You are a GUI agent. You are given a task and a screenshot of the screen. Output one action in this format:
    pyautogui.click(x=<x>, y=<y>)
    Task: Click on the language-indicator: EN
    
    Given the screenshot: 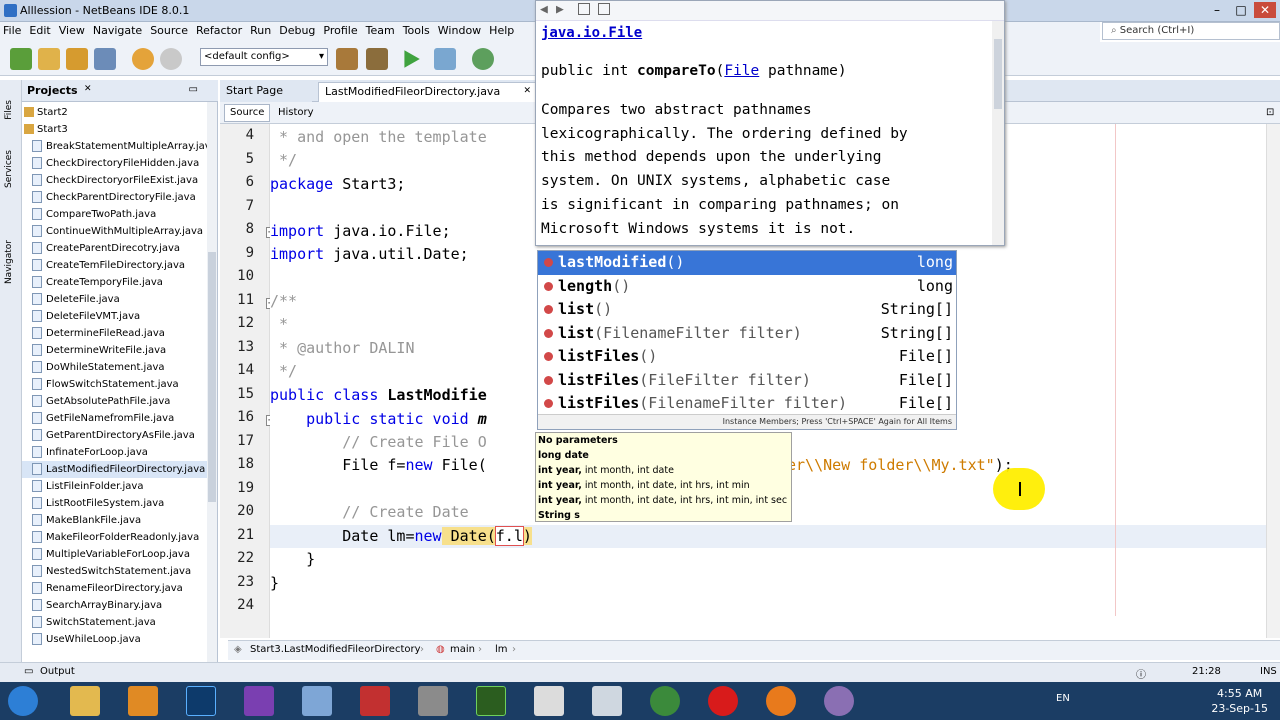 What is the action you would take?
    pyautogui.click(x=1063, y=698)
    